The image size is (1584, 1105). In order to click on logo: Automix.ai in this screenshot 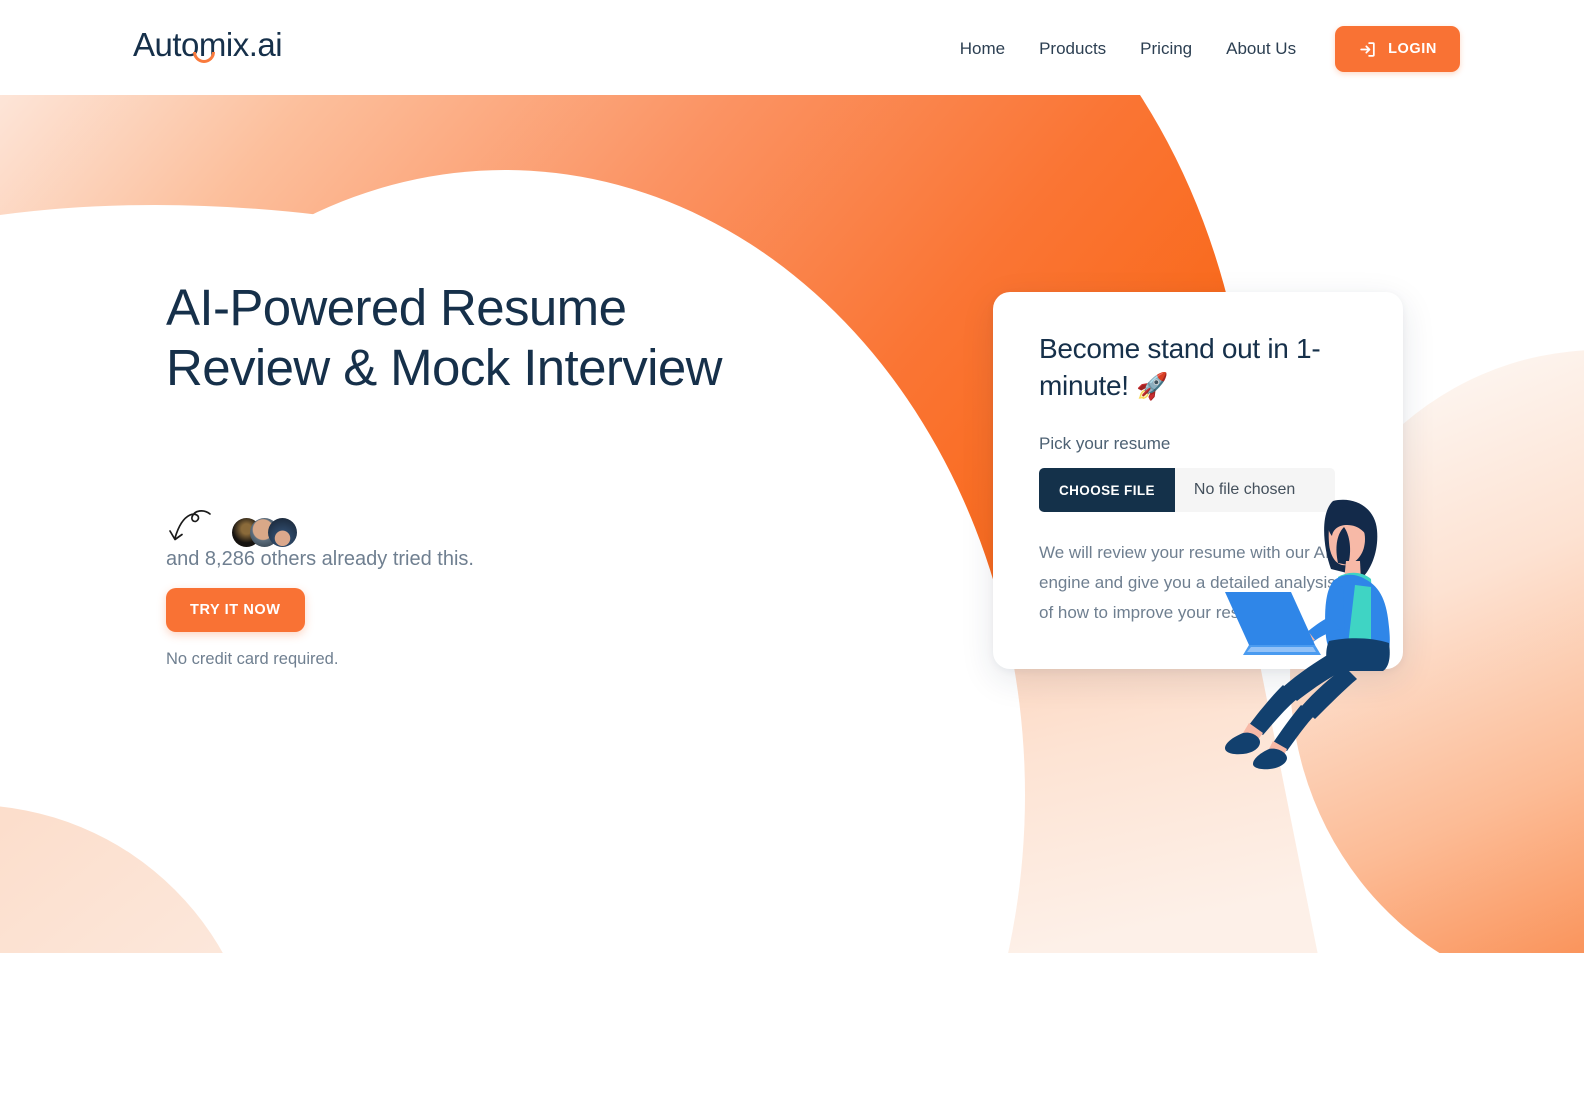, I will do `click(208, 45)`.